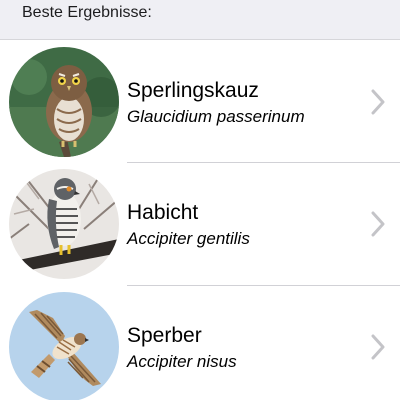 This screenshot has width=400, height=400. What do you see at coordinates (164, 335) in the screenshot?
I see `bird-common-name: Sperber` at bounding box center [164, 335].